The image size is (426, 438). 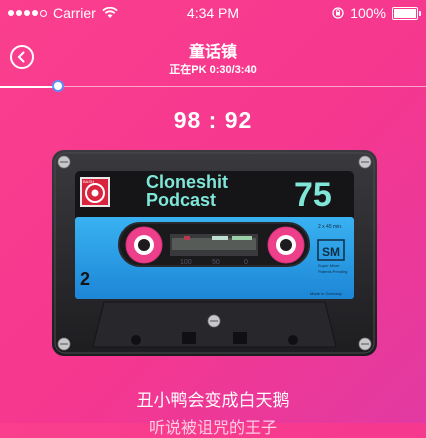 What do you see at coordinates (216, 262) in the screenshot?
I see `counter-50: 50` at bounding box center [216, 262].